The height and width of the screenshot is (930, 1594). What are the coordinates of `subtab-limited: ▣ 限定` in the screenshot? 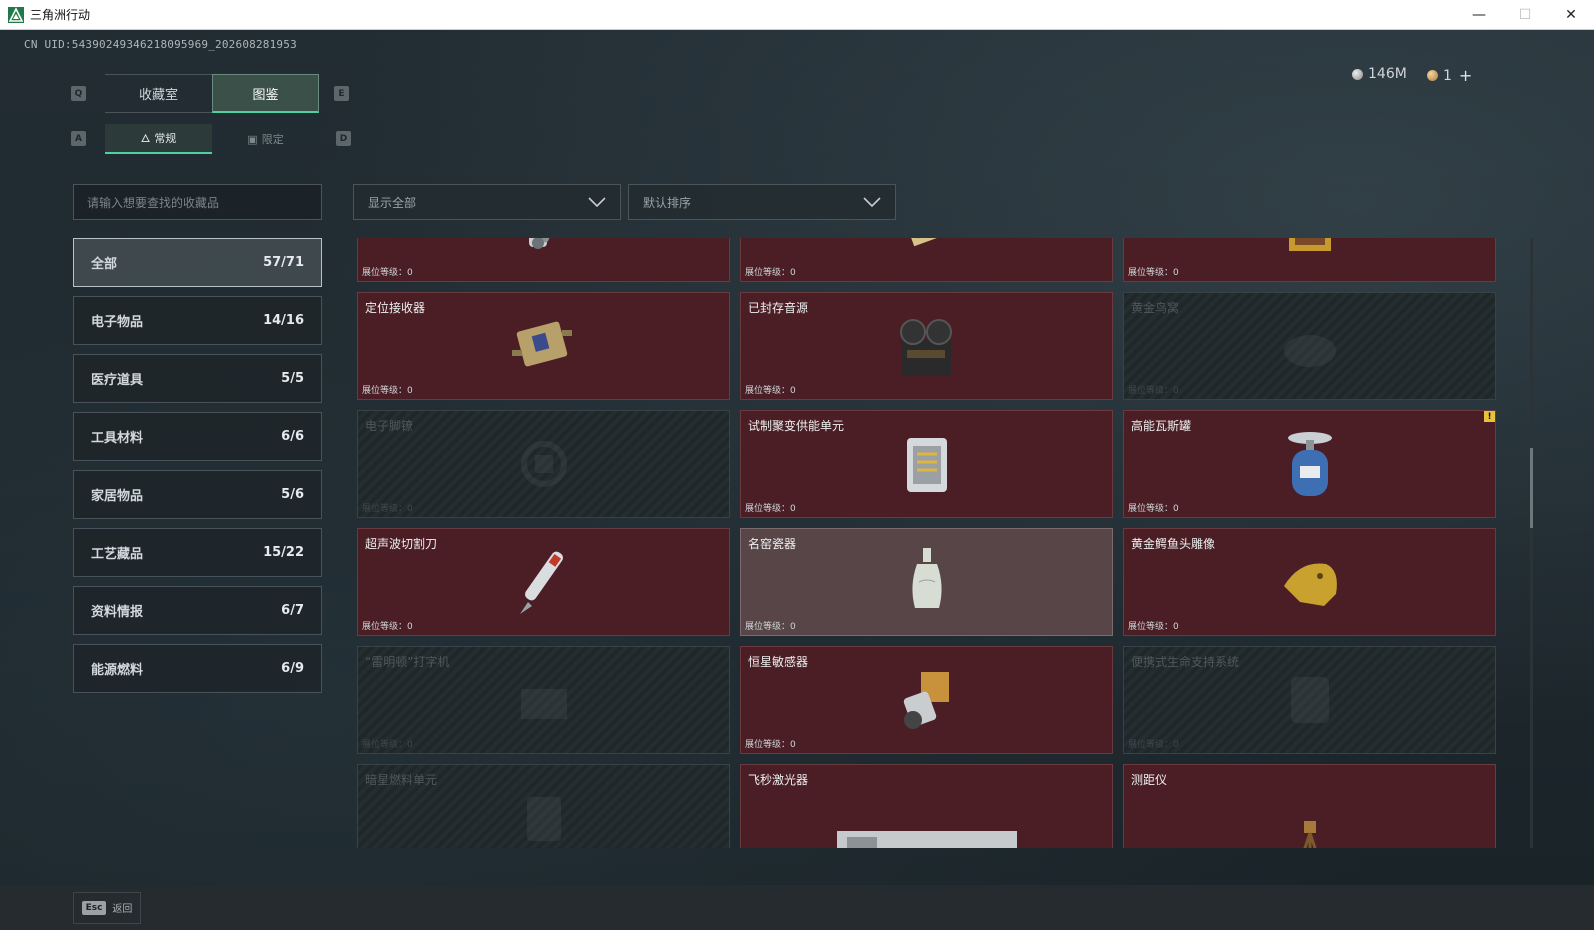 It's located at (265, 139).